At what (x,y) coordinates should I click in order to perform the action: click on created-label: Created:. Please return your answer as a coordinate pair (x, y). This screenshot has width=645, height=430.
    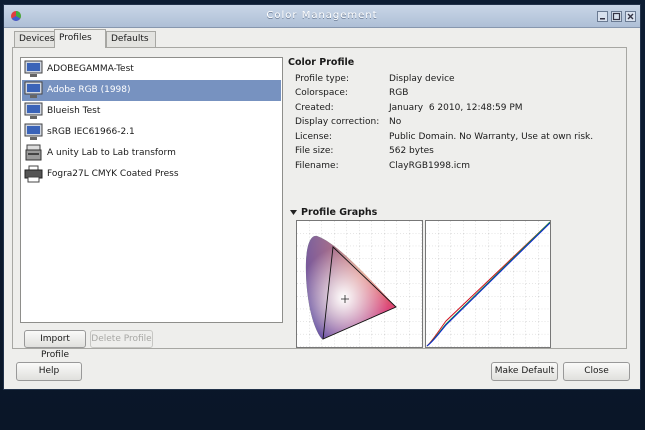
    Looking at the image, I should click on (314, 108).